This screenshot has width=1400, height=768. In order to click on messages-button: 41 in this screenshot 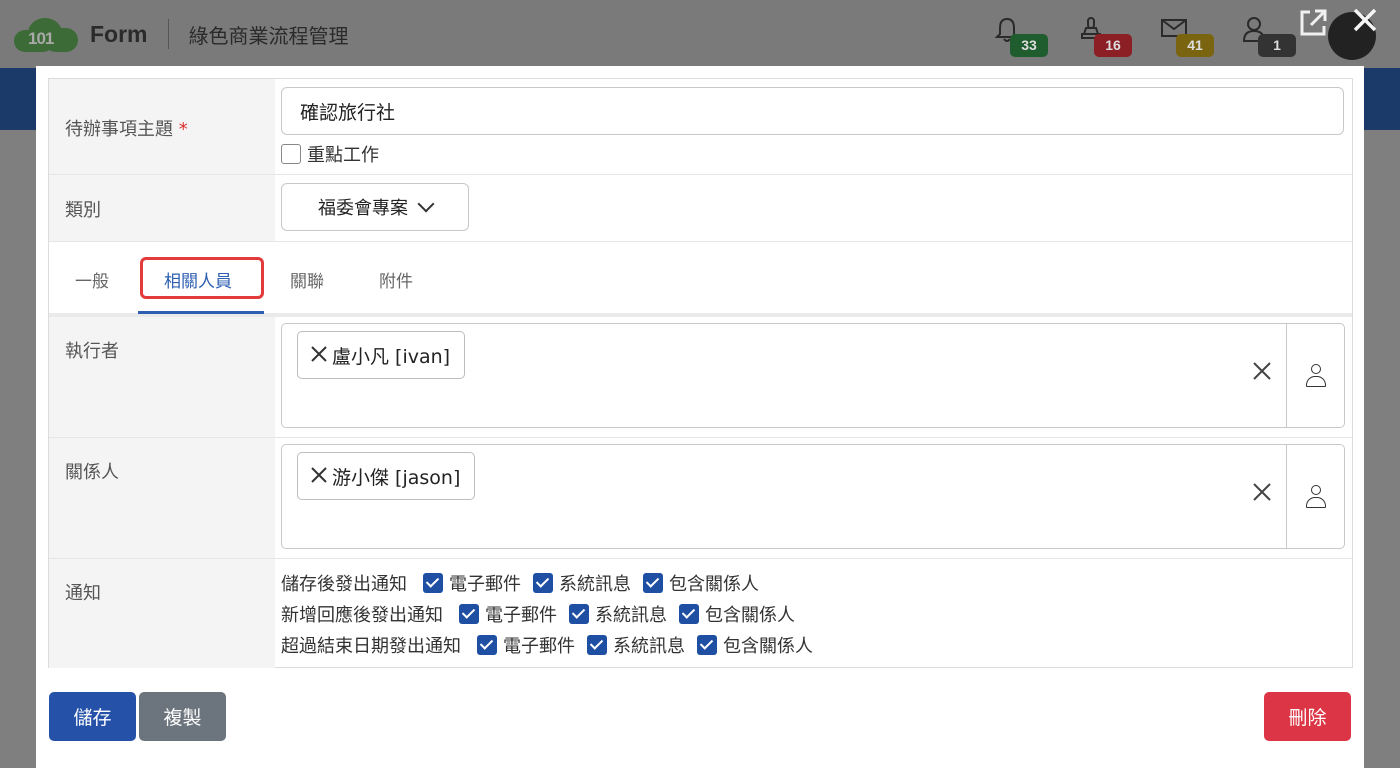, I will do `click(1190, 35)`.